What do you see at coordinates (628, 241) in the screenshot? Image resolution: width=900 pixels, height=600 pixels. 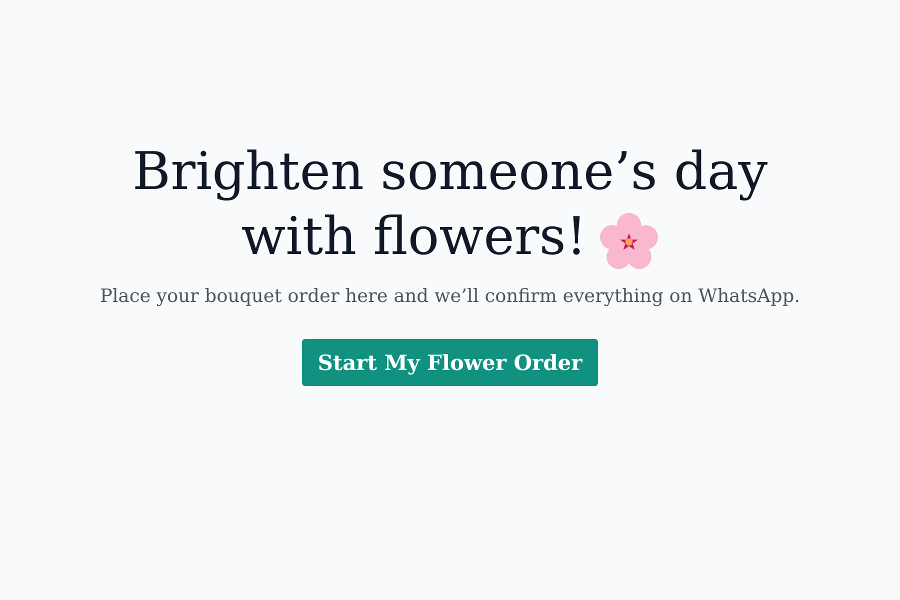 I see `flower-icon` at bounding box center [628, 241].